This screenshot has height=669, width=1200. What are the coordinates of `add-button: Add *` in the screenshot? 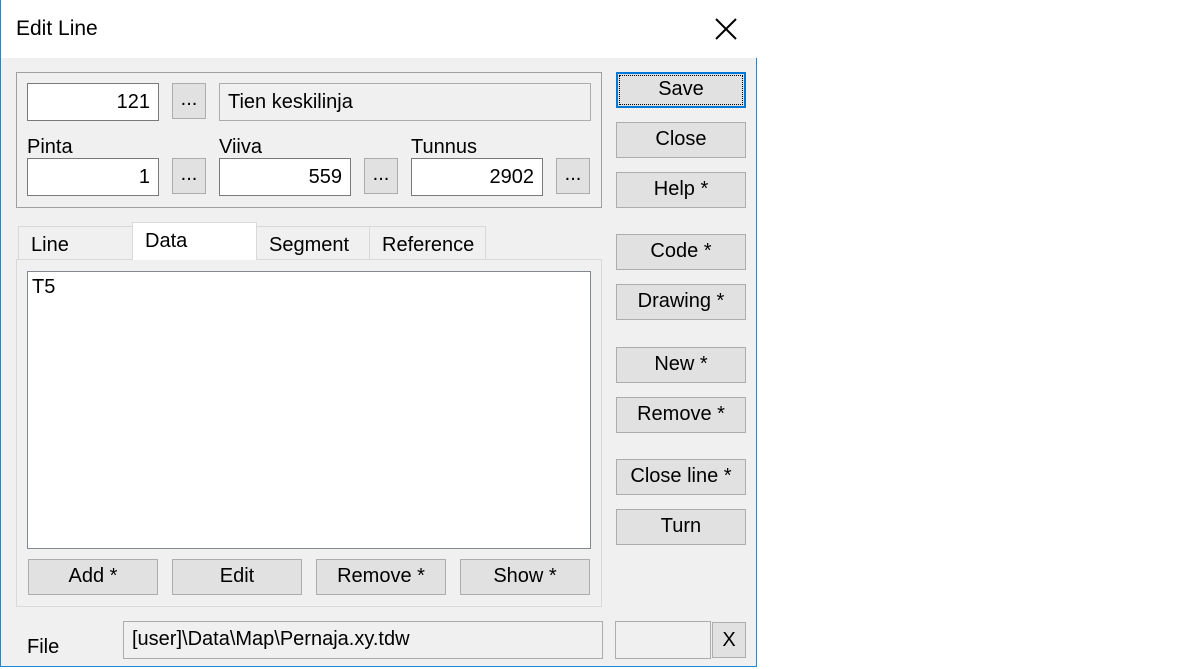 It's located at (93, 577).